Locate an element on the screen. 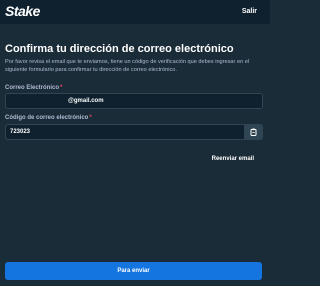 The width and height of the screenshot is (320, 286). exit-button: Salir is located at coordinates (249, 11).